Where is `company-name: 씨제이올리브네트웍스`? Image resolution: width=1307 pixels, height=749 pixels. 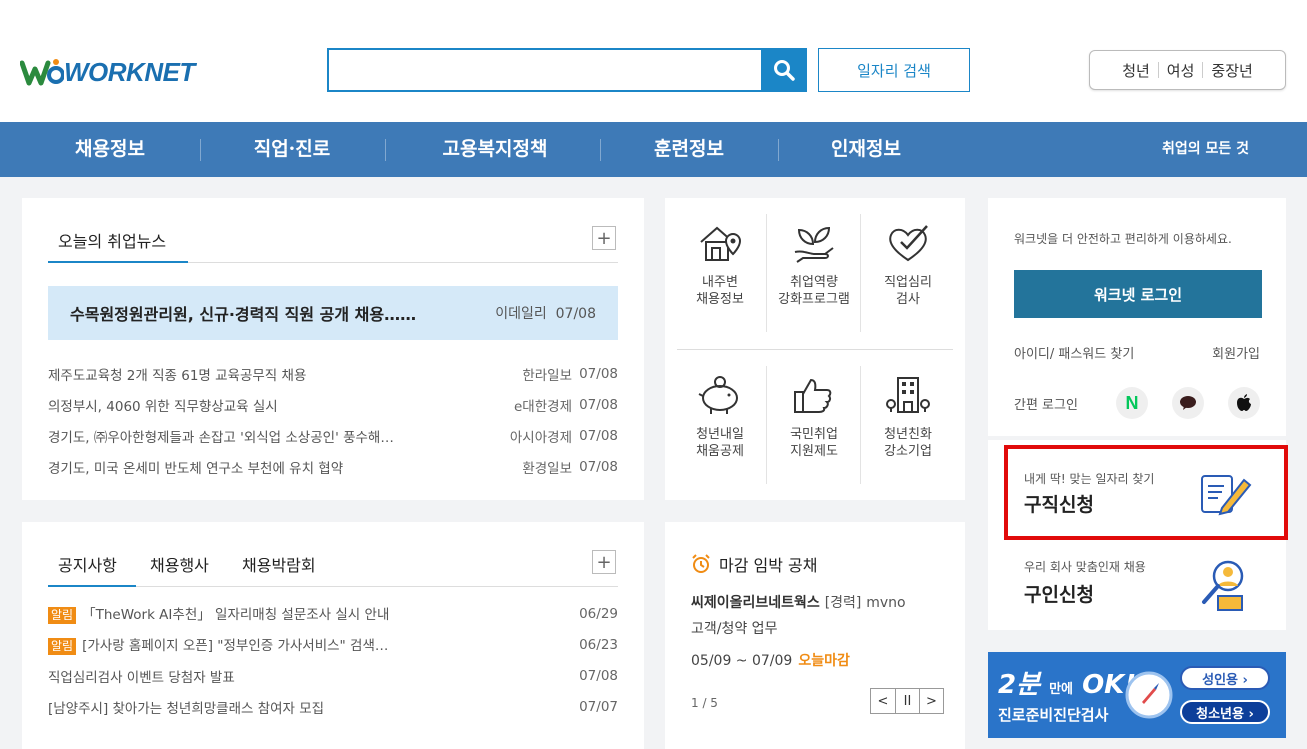
company-name: 씨제이올리브네트웍스 is located at coordinates (755, 603).